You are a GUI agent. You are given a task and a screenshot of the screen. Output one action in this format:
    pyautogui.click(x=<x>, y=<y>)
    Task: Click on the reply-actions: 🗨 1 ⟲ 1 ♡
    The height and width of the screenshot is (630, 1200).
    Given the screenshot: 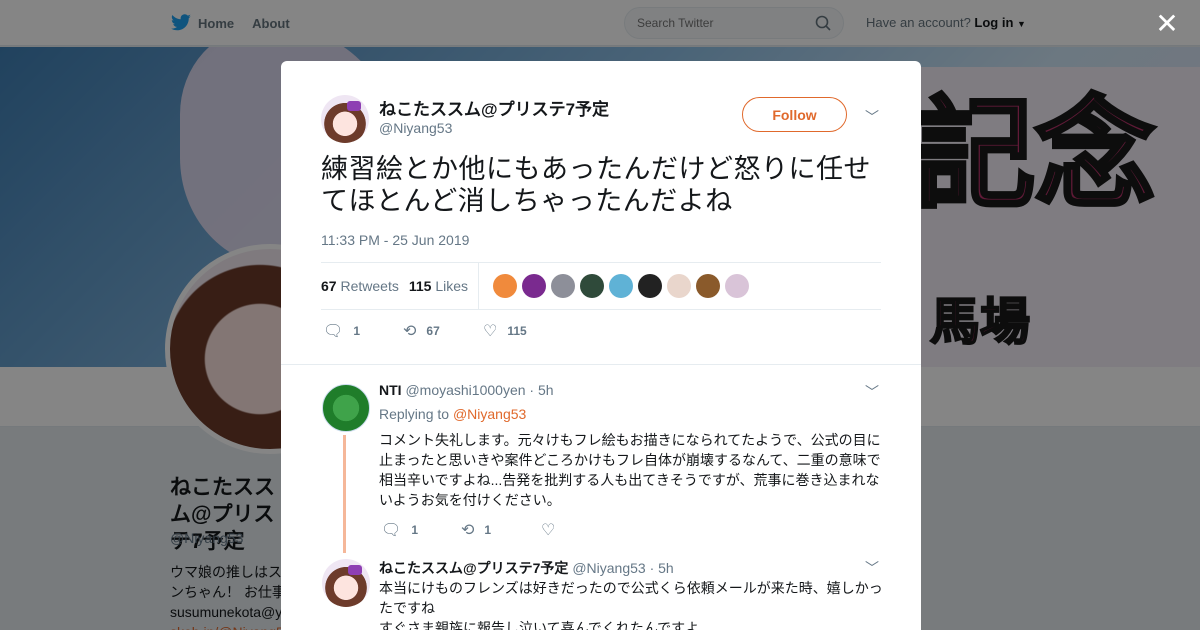 What is the action you would take?
    pyautogui.click(x=468, y=530)
    